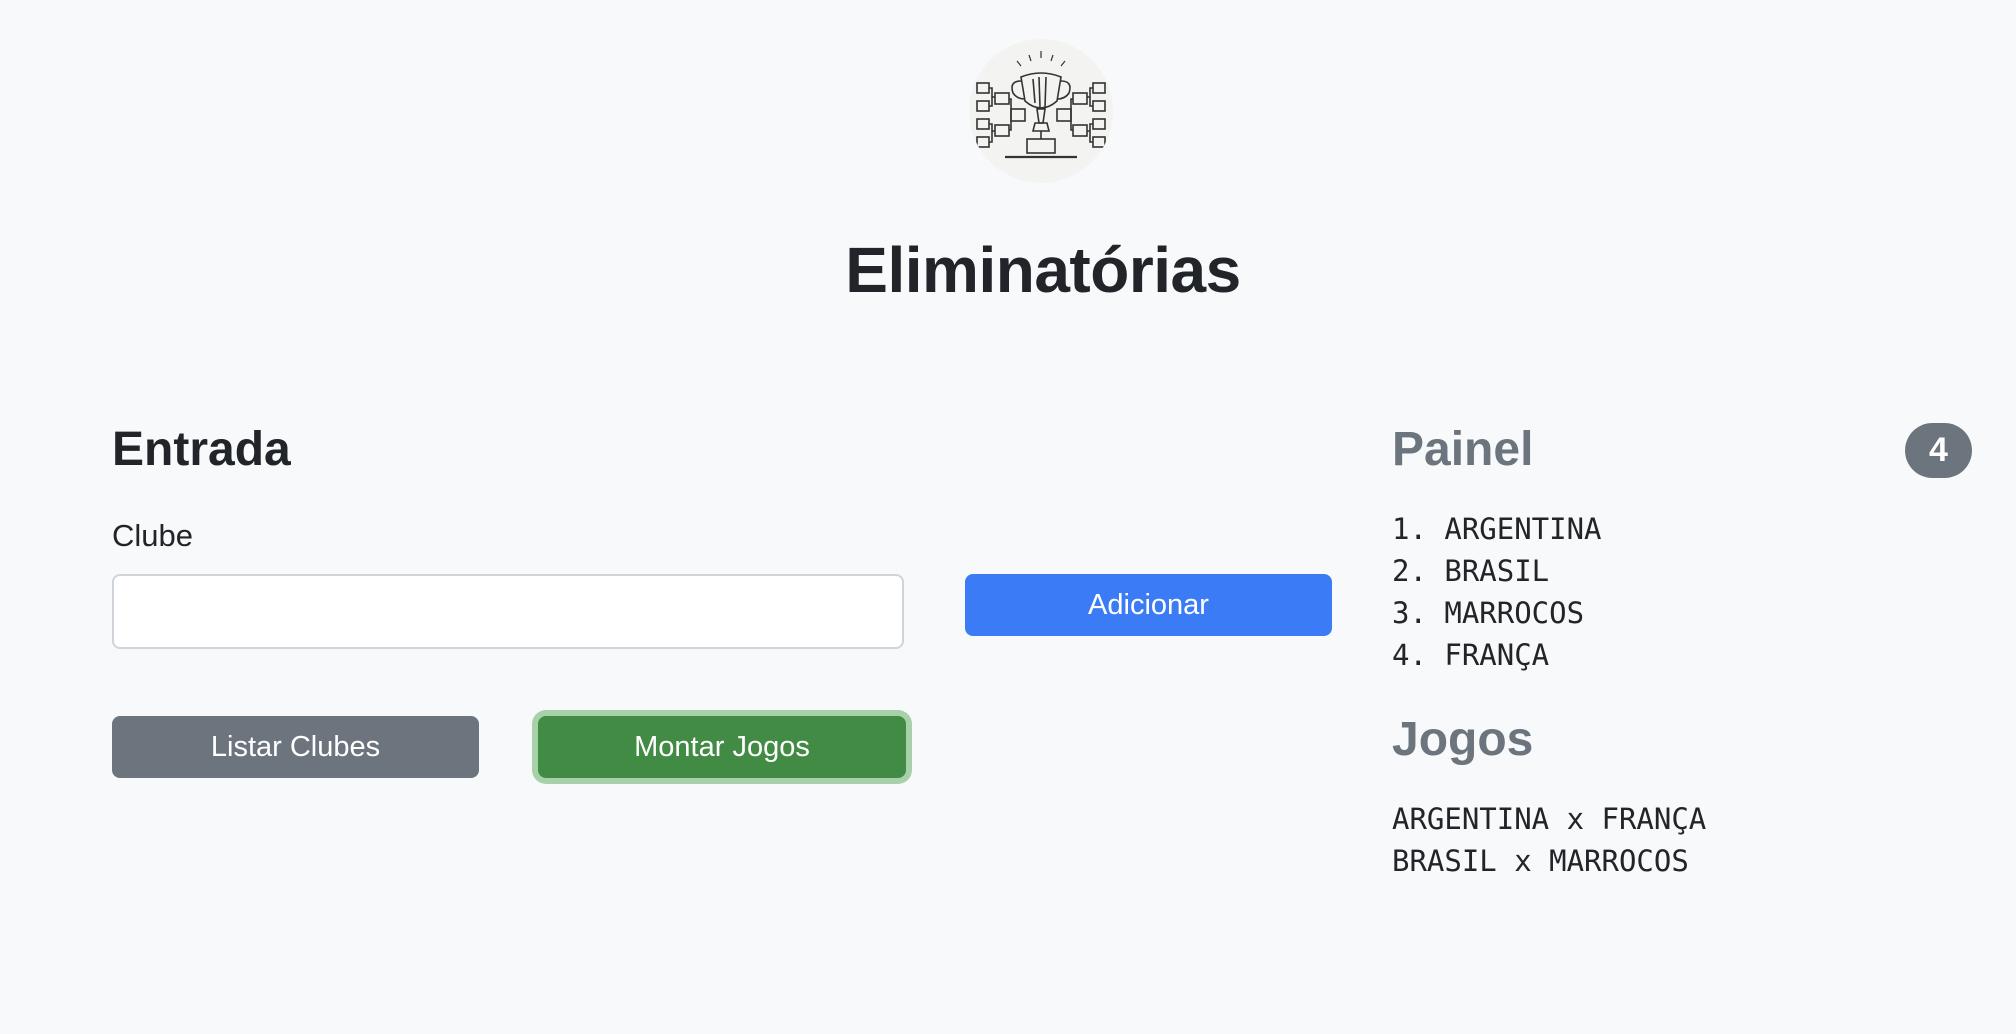  Describe the element at coordinates (1938, 450) in the screenshot. I see `club-count-badge: 4` at that location.